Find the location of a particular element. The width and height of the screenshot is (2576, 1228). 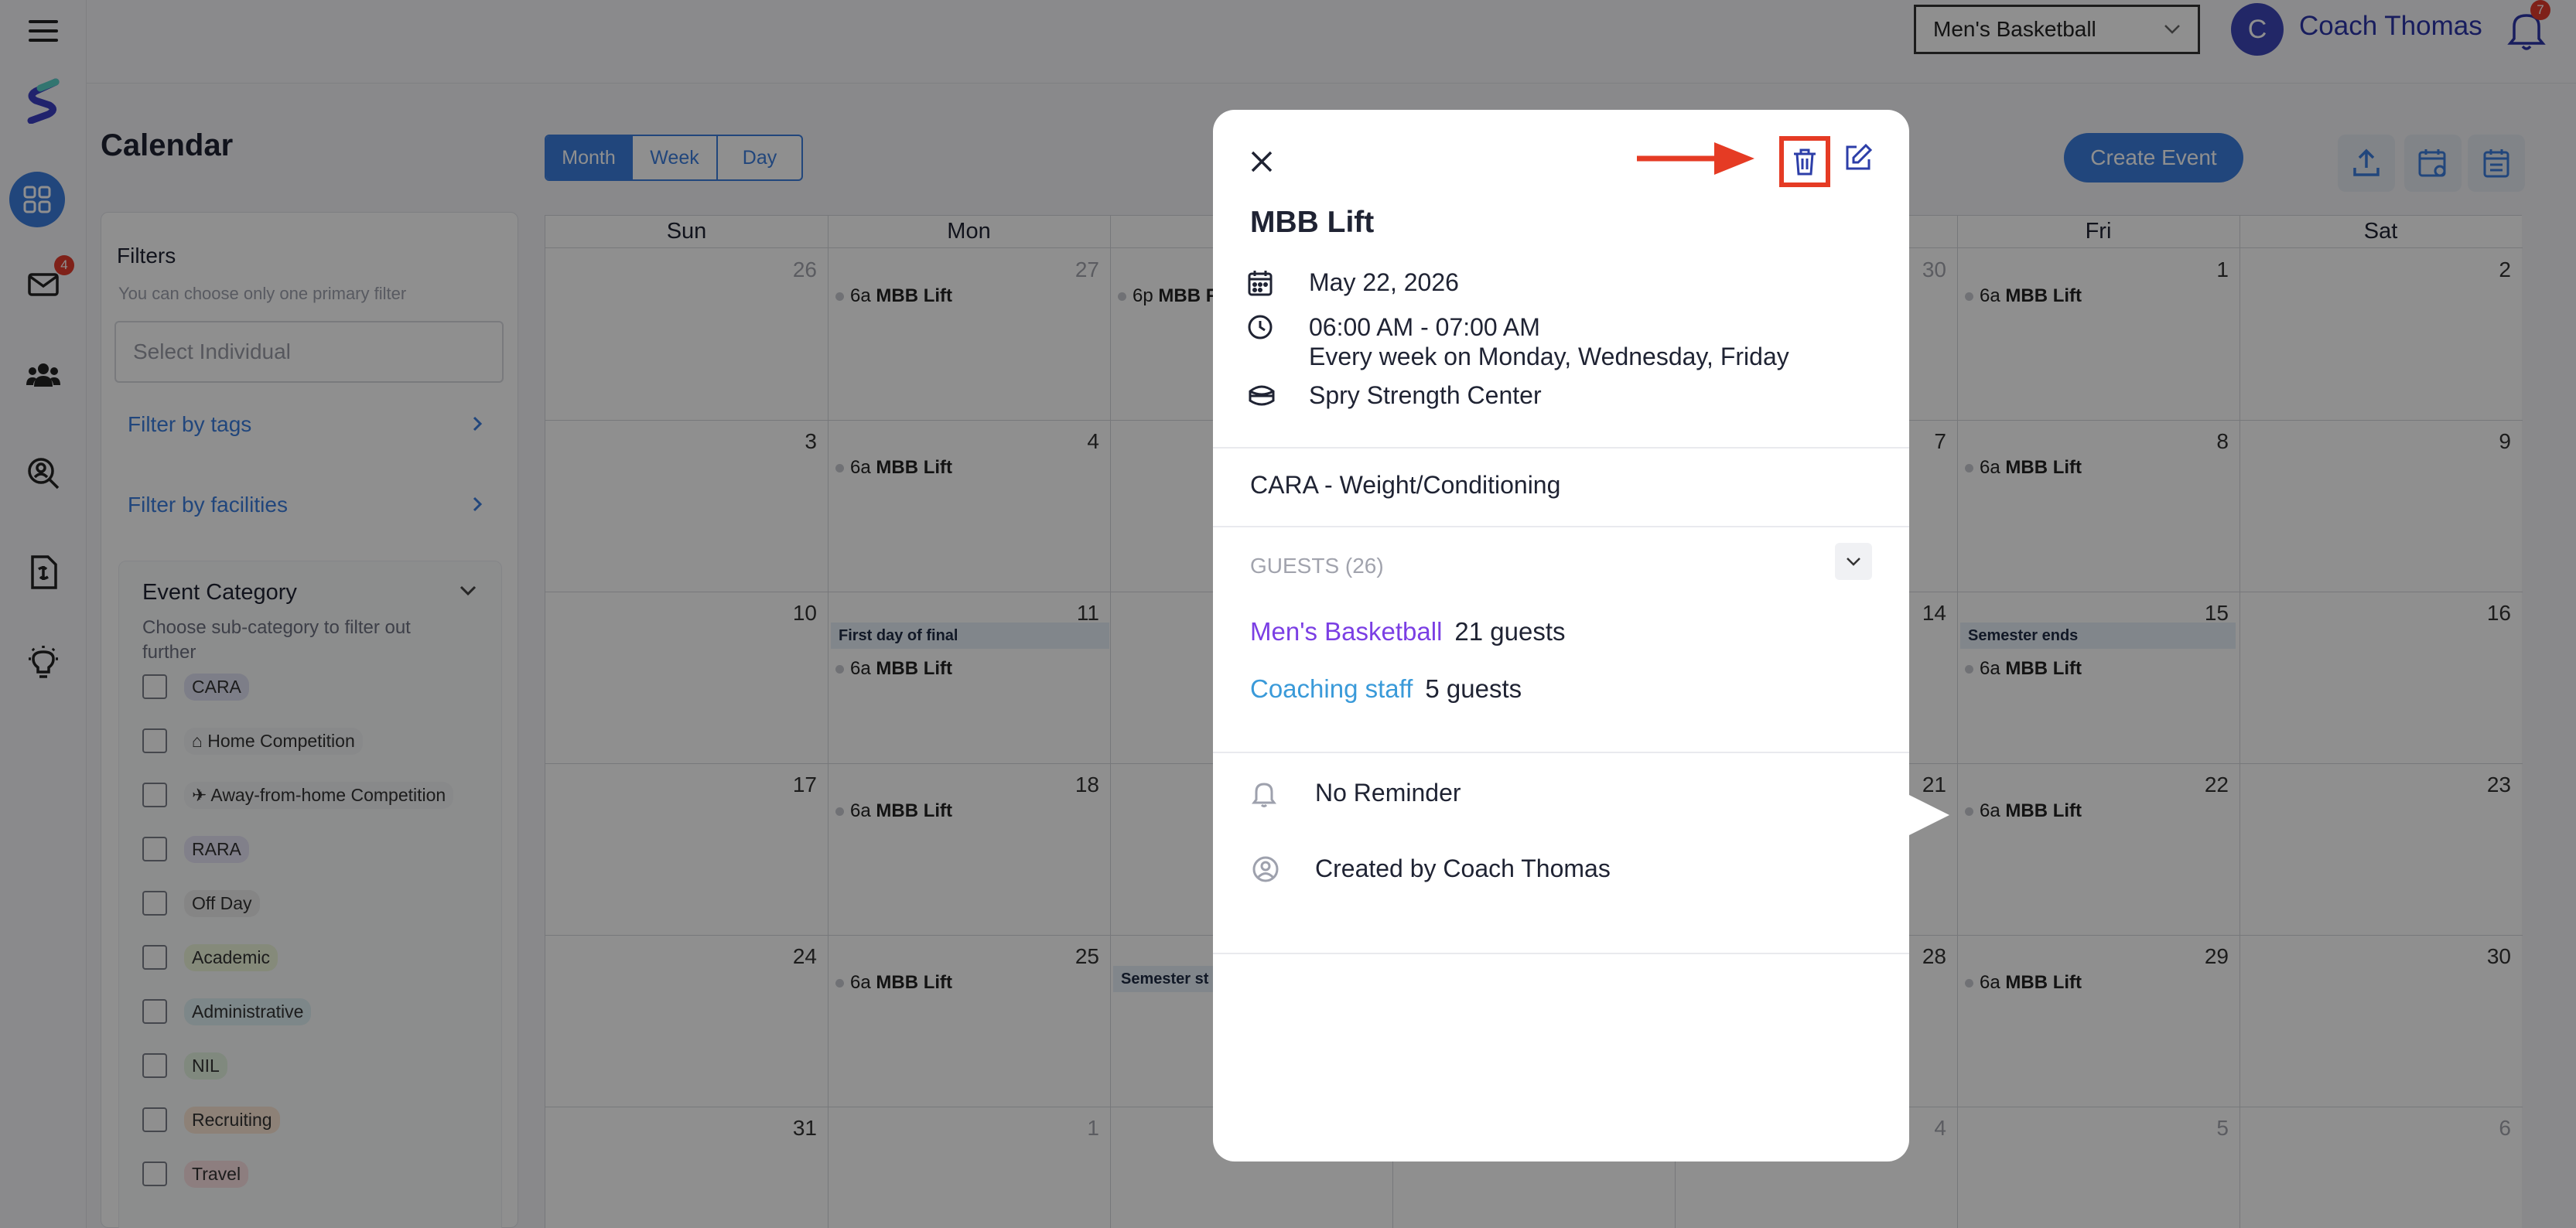

guest-group-name: Coaching staff is located at coordinates (1331, 688).